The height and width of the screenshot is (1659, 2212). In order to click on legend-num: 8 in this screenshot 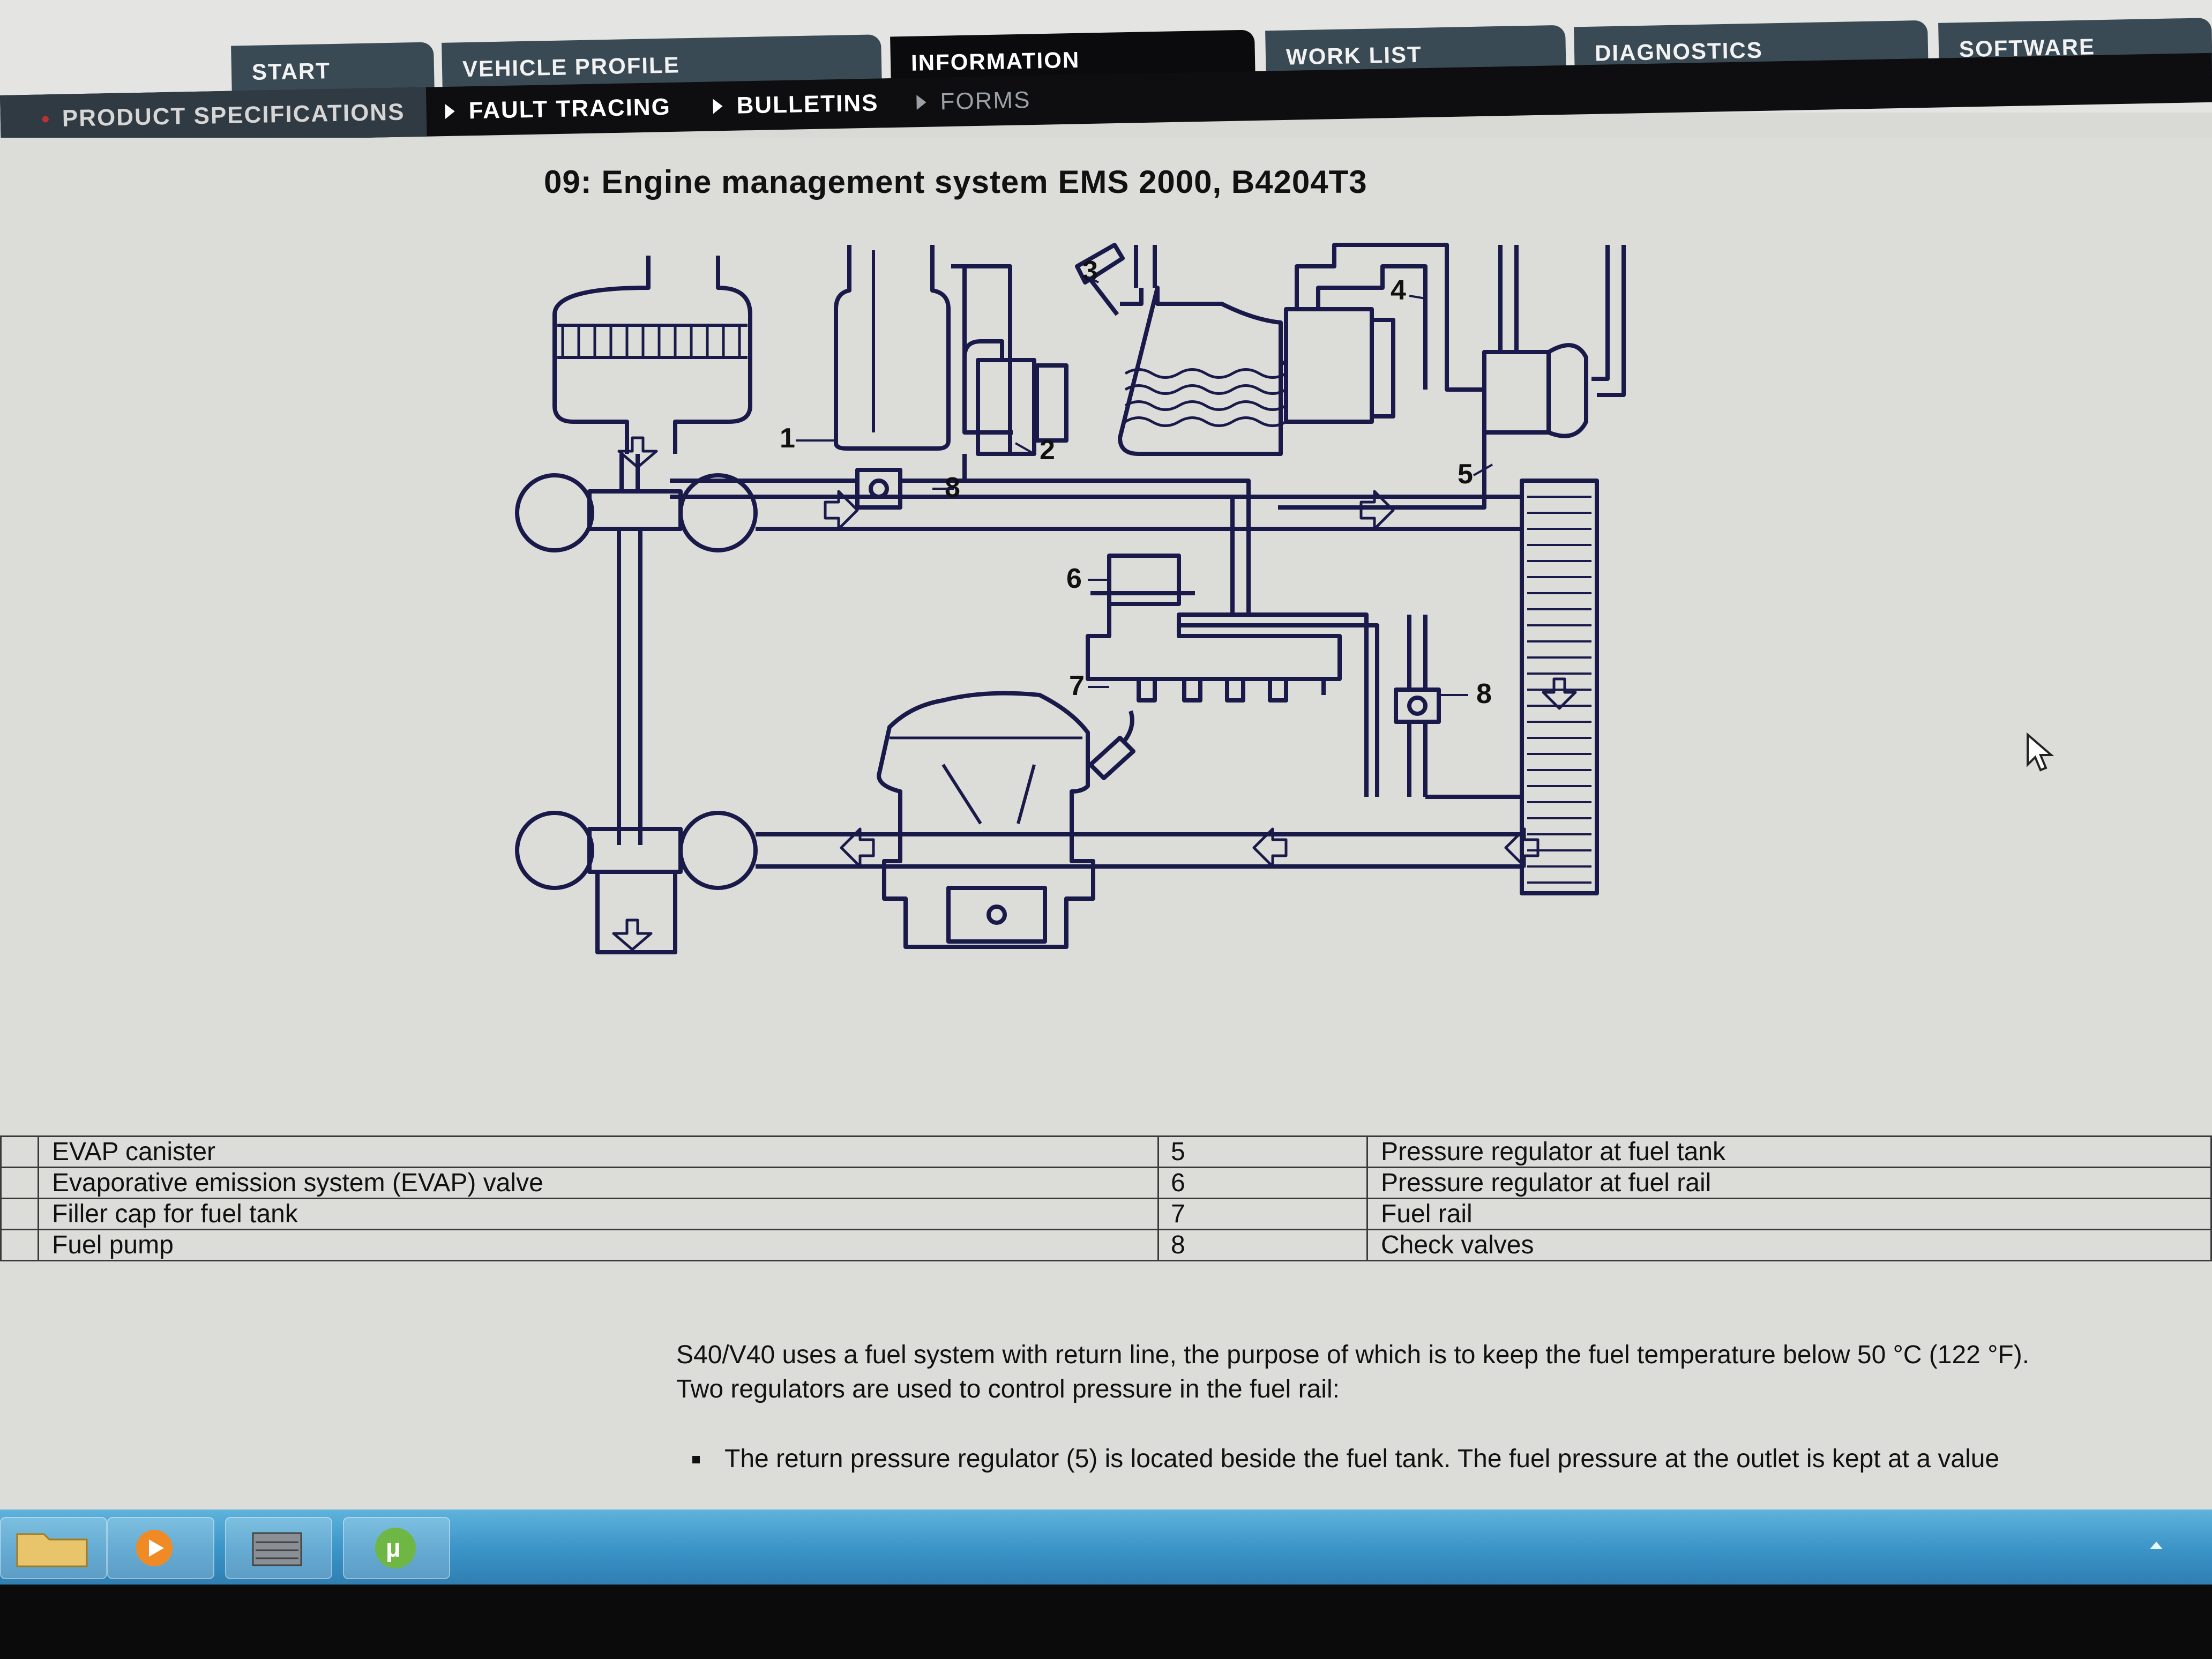, I will do `click(1262, 1245)`.